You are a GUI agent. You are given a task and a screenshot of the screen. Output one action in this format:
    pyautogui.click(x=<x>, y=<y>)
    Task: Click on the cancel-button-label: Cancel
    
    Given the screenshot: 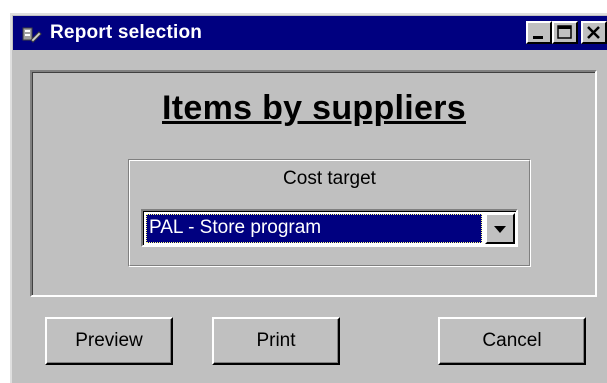 What is the action you would take?
    pyautogui.click(x=512, y=340)
    